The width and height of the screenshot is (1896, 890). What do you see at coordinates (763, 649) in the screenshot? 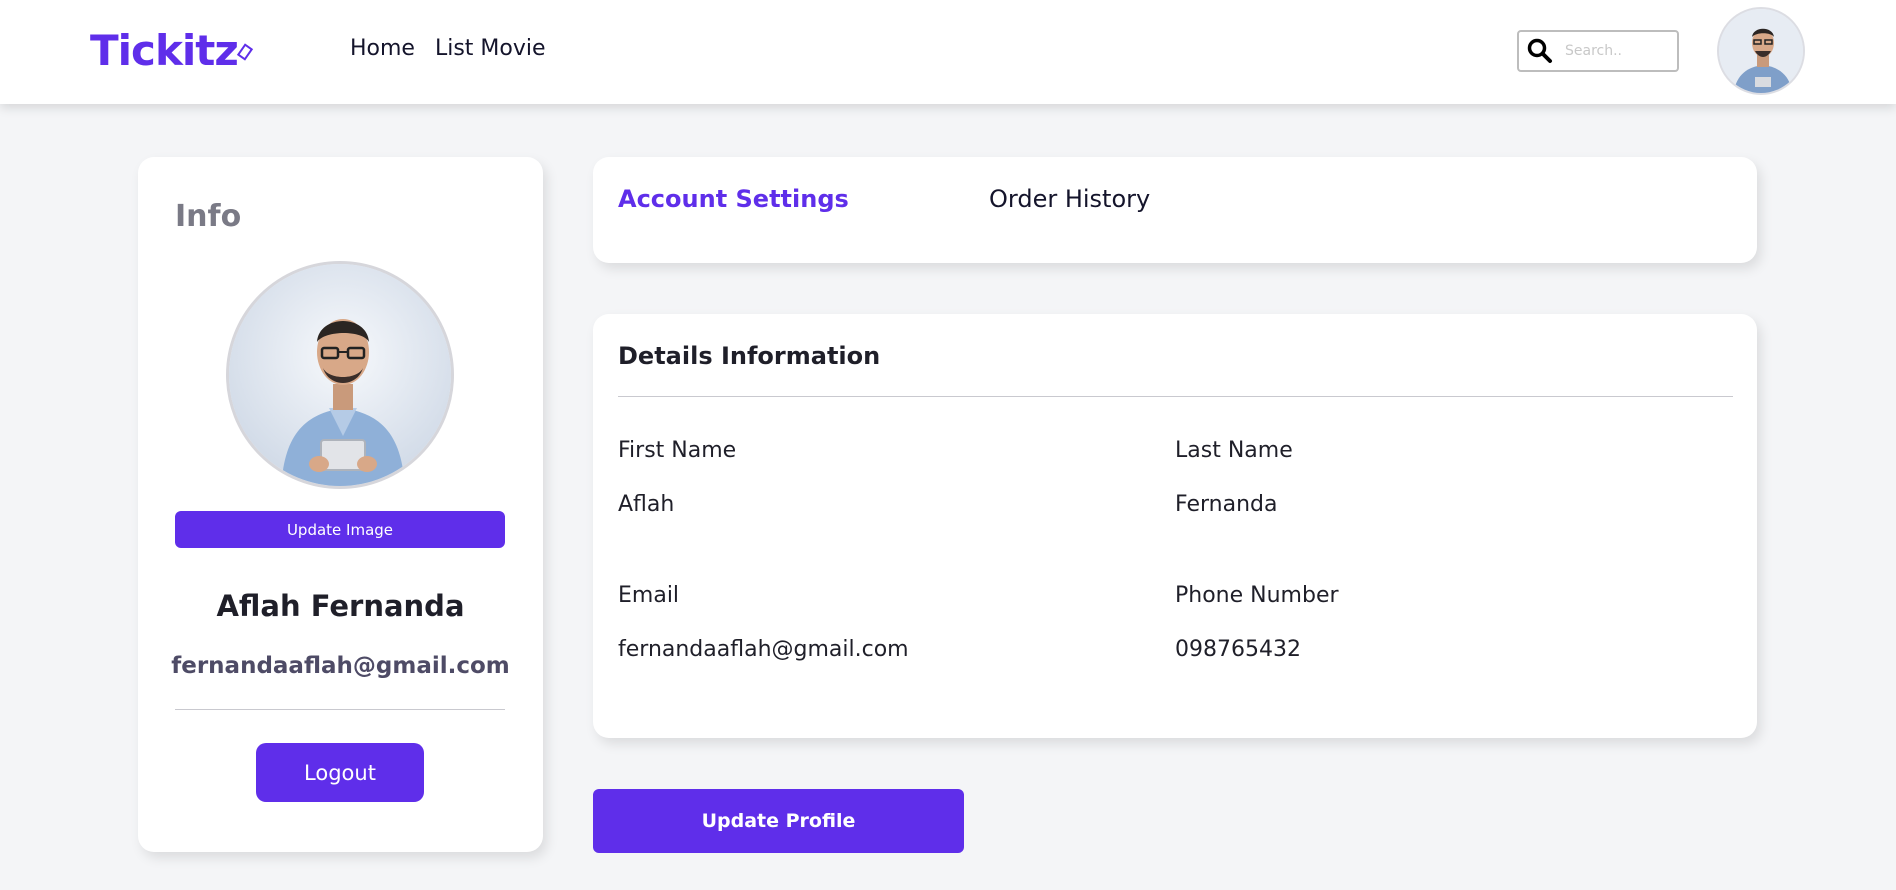
I see `email-value: fernandaaflah@gmail.com` at bounding box center [763, 649].